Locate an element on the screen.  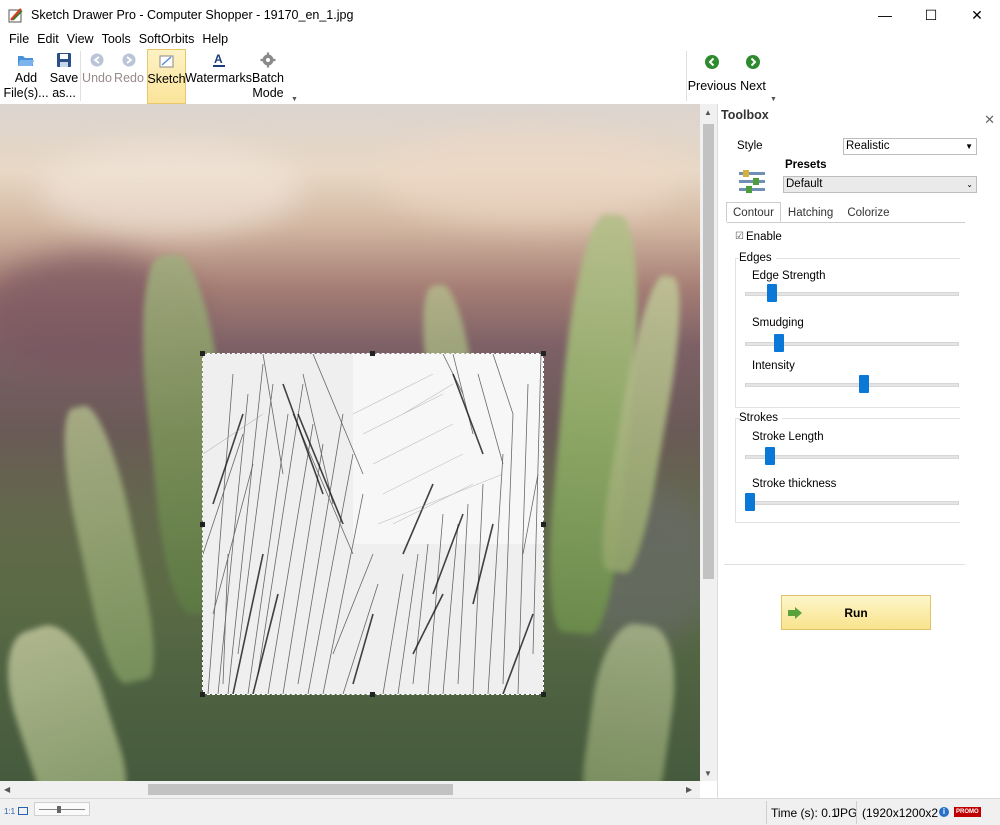
undo-button: Undo is located at coordinates (97, 76).